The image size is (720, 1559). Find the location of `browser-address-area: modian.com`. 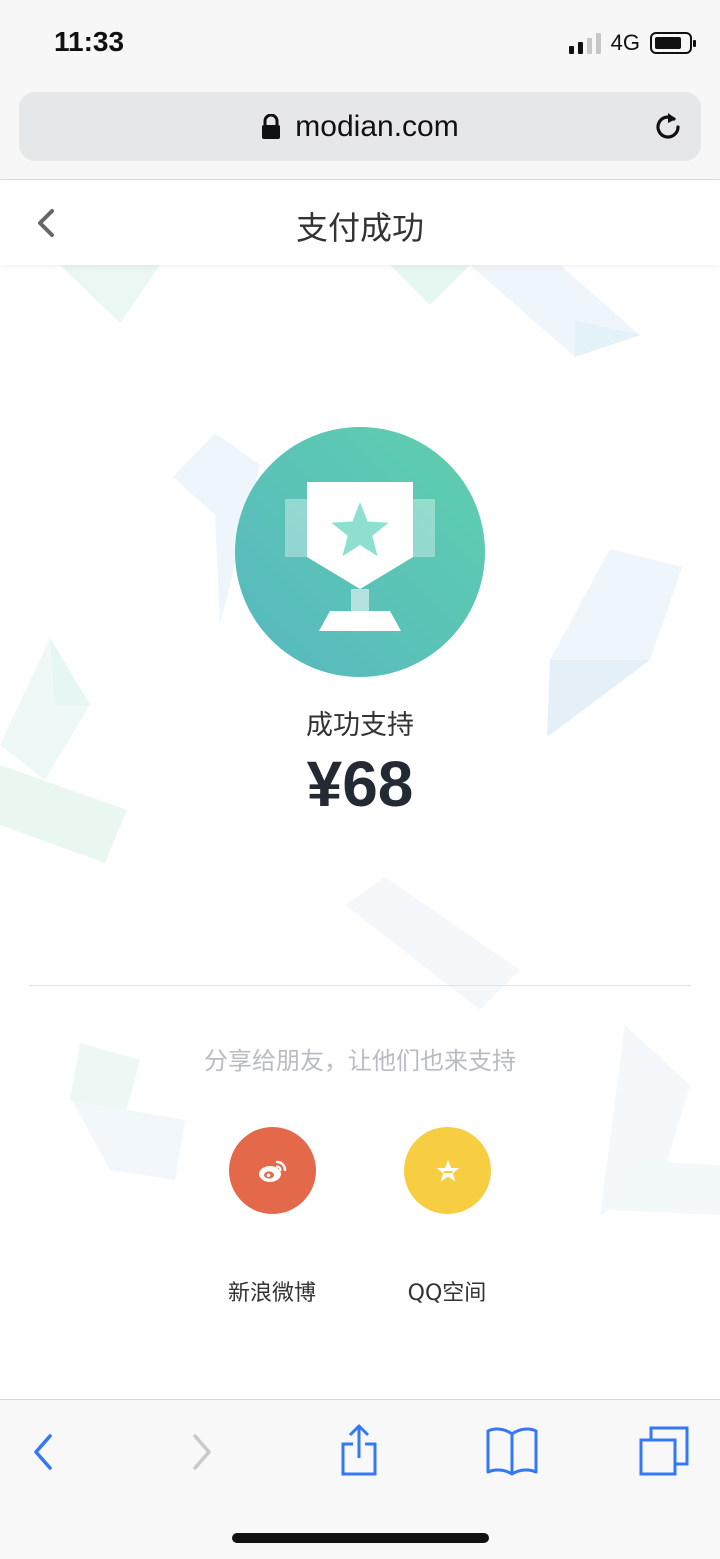

browser-address-area: modian.com is located at coordinates (360, 134).